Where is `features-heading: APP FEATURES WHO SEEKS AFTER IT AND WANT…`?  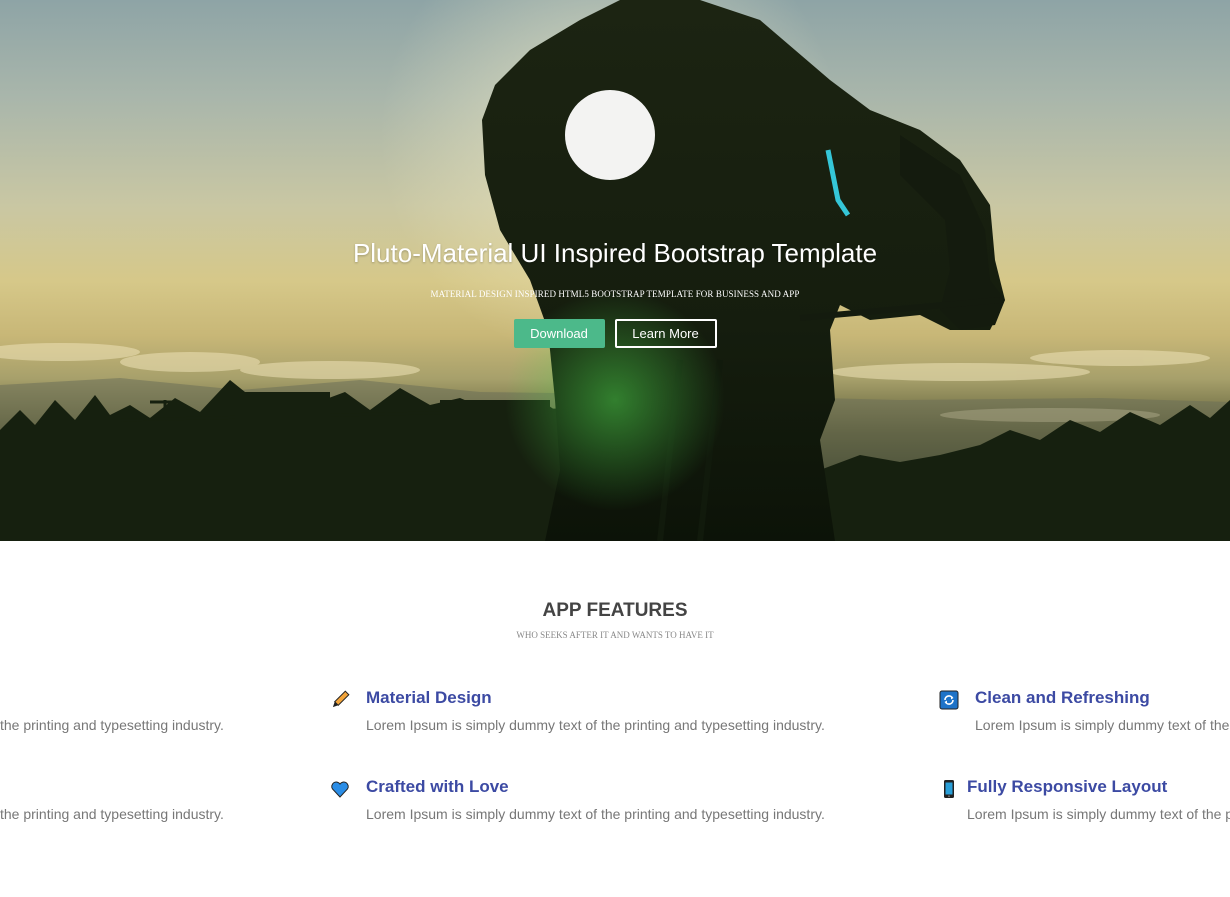
features-heading: APP FEATURES WHO SEEKS AFTER IT AND WANT… is located at coordinates (615, 620).